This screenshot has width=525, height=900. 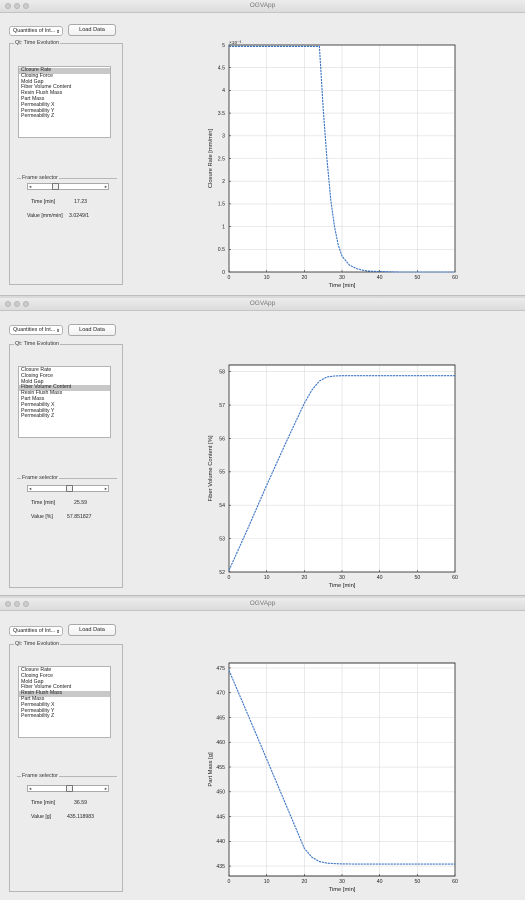 What do you see at coordinates (211, 769) in the screenshot?
I see `y-axis-label: Part Mass [g]` at bounding box center [211, 769].